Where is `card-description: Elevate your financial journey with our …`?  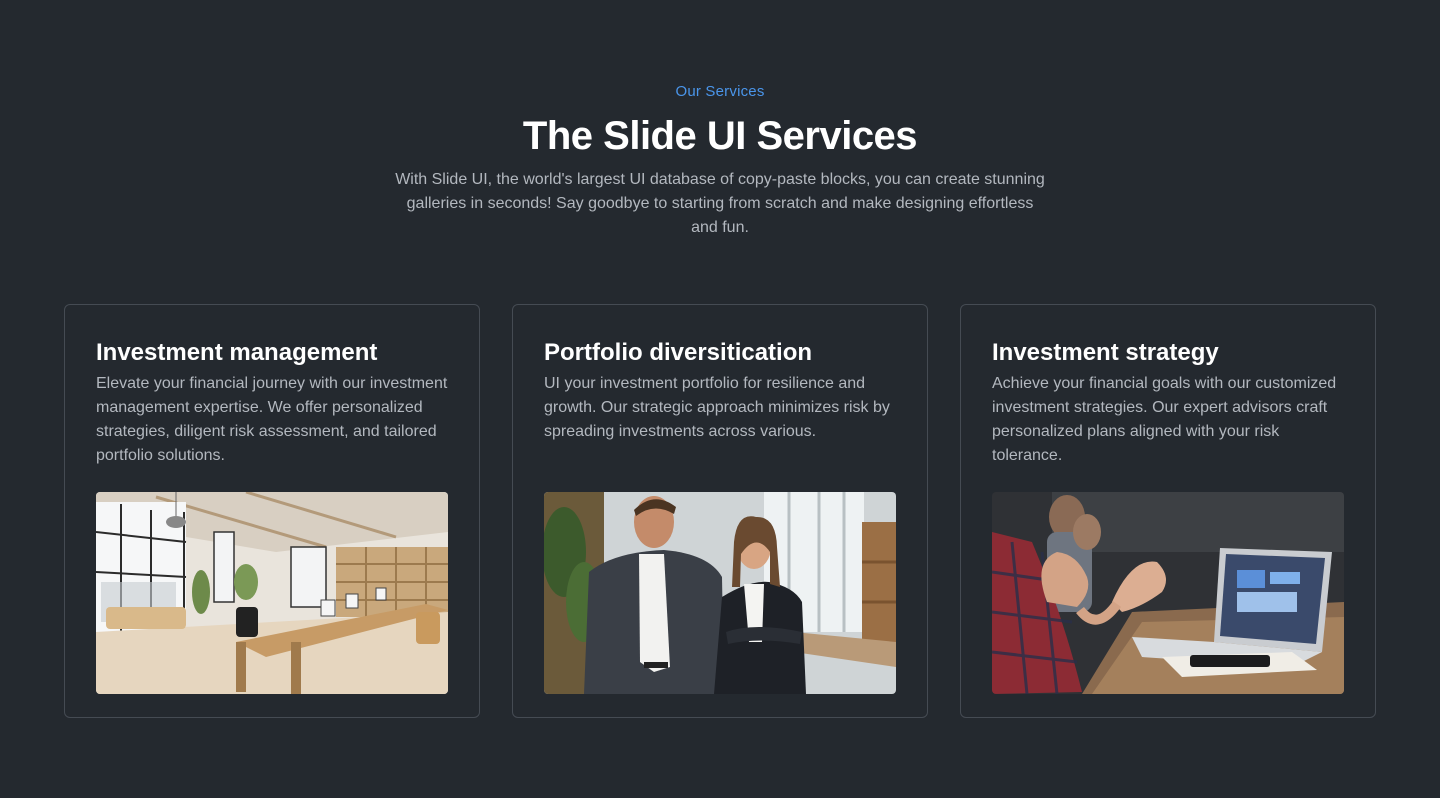
card-description: Elevate your financial journey with our … is located at coordinates (272, 419).